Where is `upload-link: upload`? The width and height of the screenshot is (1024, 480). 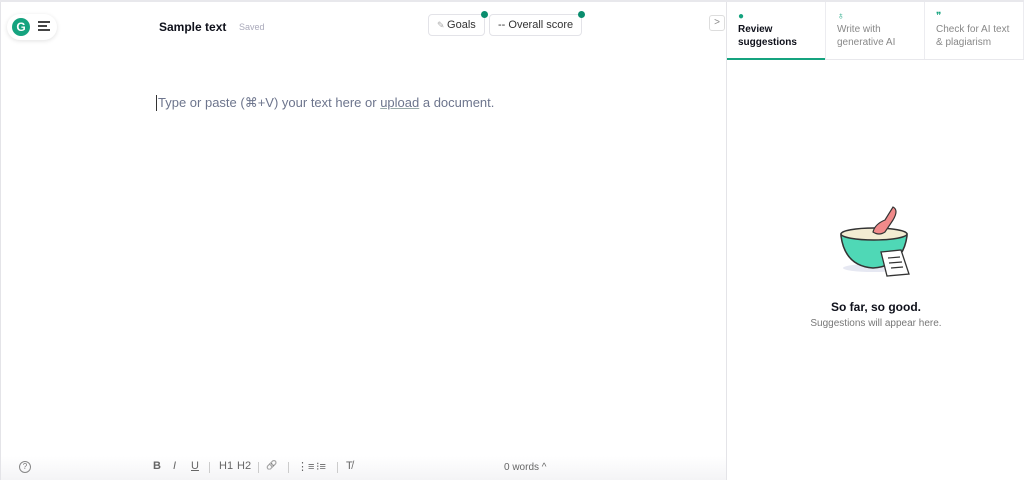
upload-link: upload is located at coordinates (399, 102).